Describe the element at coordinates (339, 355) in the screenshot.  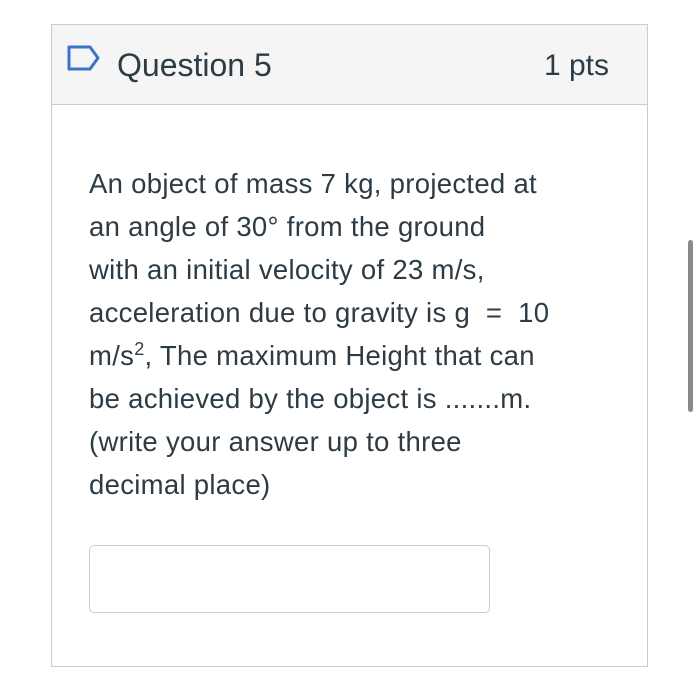
I see `question-text-fragment: , The maximum Height that can` at that location.